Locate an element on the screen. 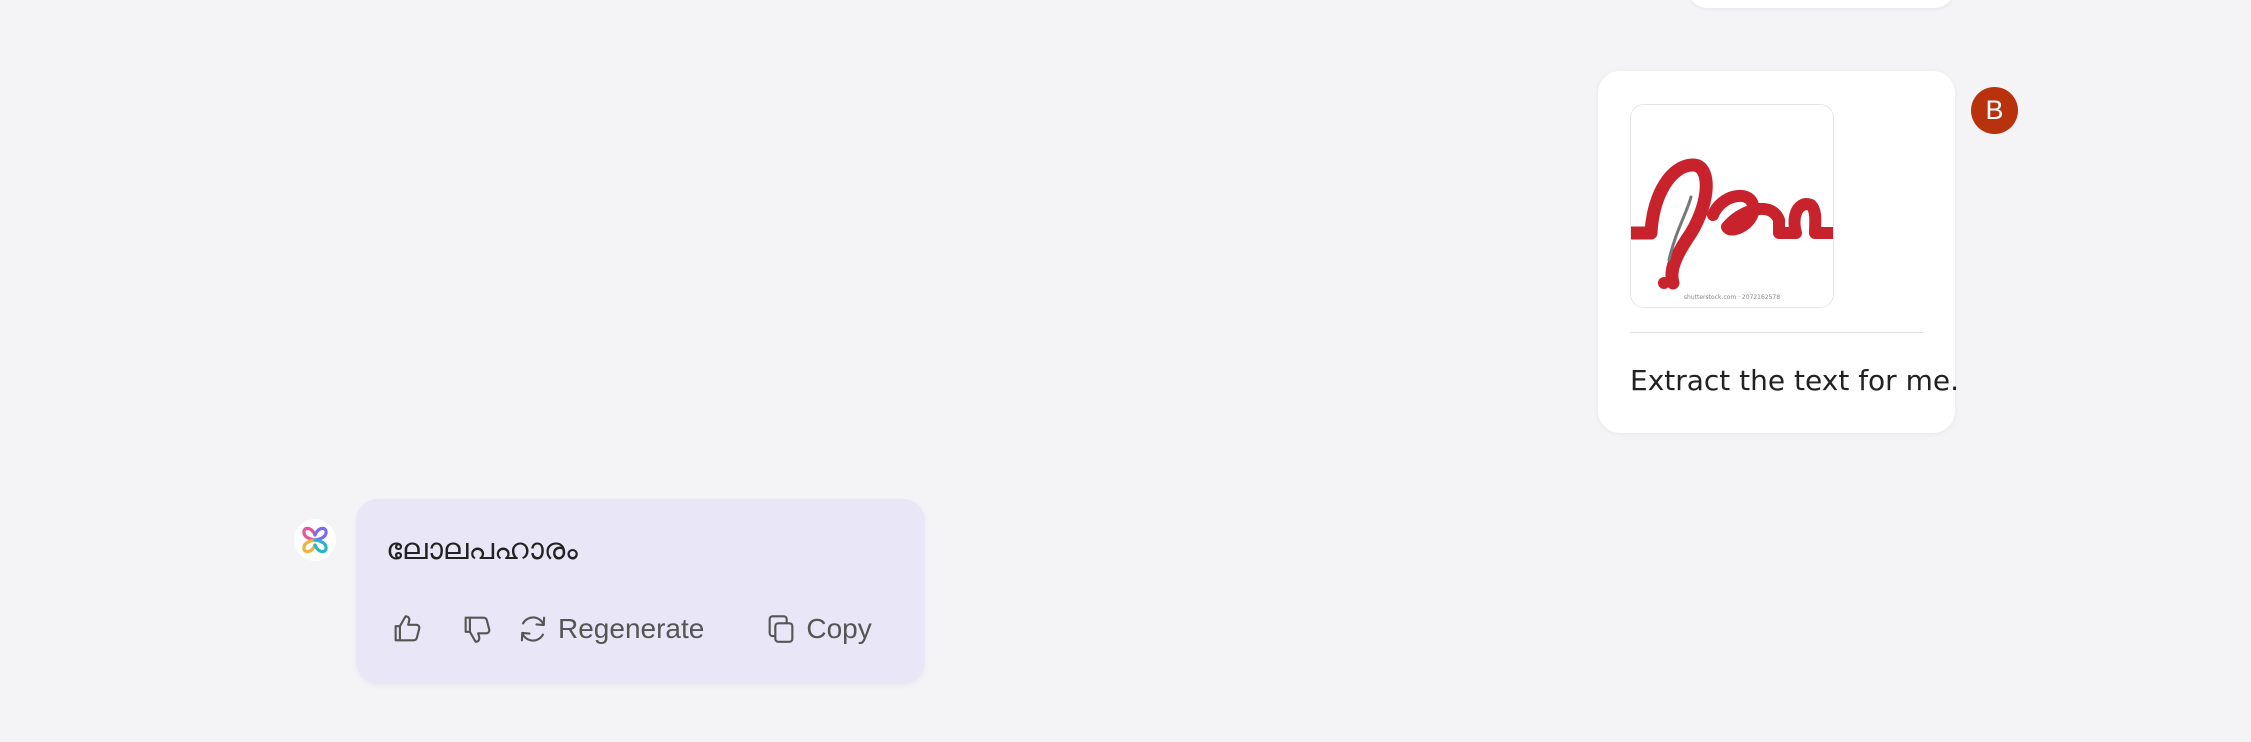 This screenshot has width=2251, height=742. assistant-response-text: ലോലപഹാരം is located at coordinates (482, 549).